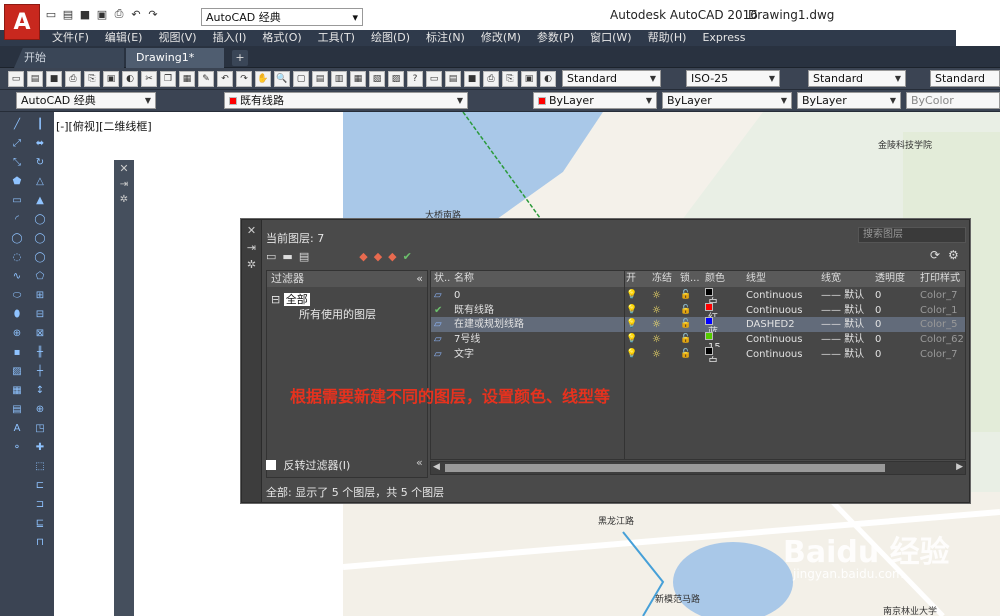  I want to click on tab-start: 开始, so click(69, 58).